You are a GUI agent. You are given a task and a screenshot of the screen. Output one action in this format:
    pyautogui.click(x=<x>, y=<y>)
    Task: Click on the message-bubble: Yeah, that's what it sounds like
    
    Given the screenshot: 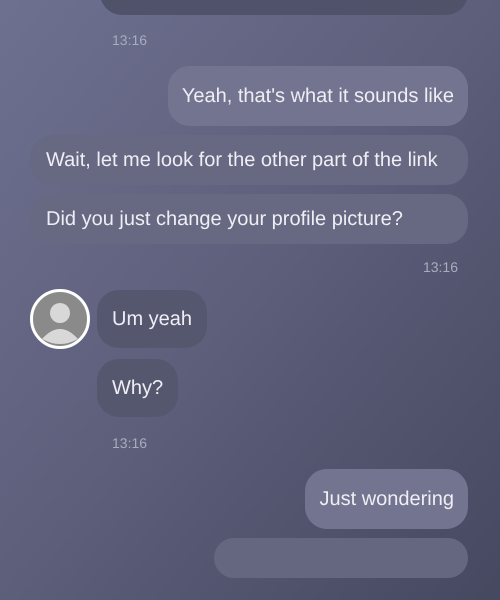 What is the action you would take?
    pyautogui.click(x=318, y=96)
    